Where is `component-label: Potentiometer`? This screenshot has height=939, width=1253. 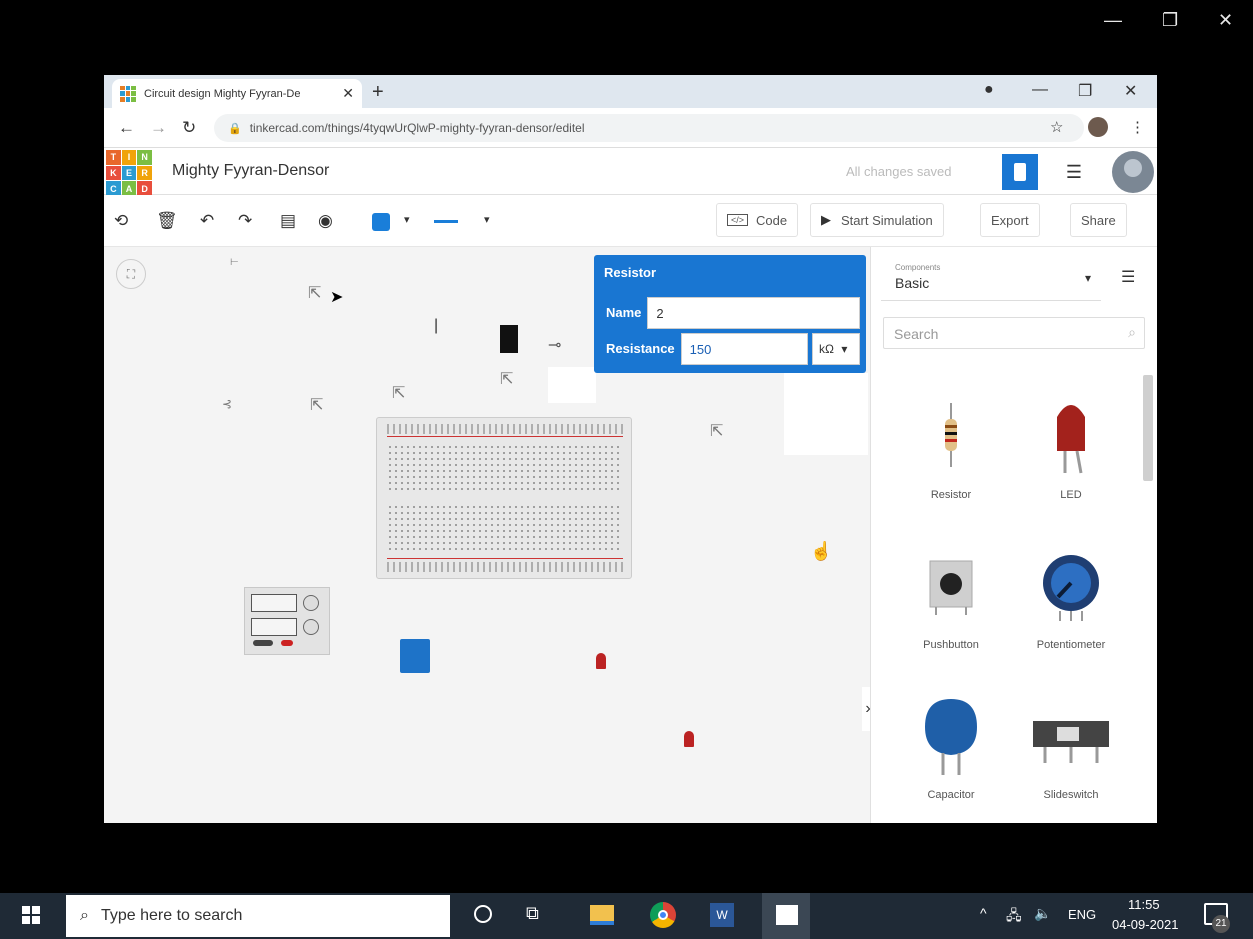
component-label: Potentiometer is located at coordinates (1071, 645).